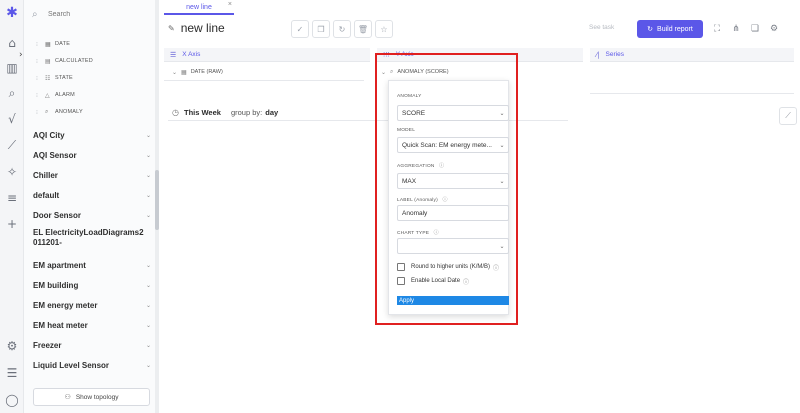 The width and height of the screenshot is (800, 413). I want to click on trend-toggle-button: ⟋, so click(788, 116).